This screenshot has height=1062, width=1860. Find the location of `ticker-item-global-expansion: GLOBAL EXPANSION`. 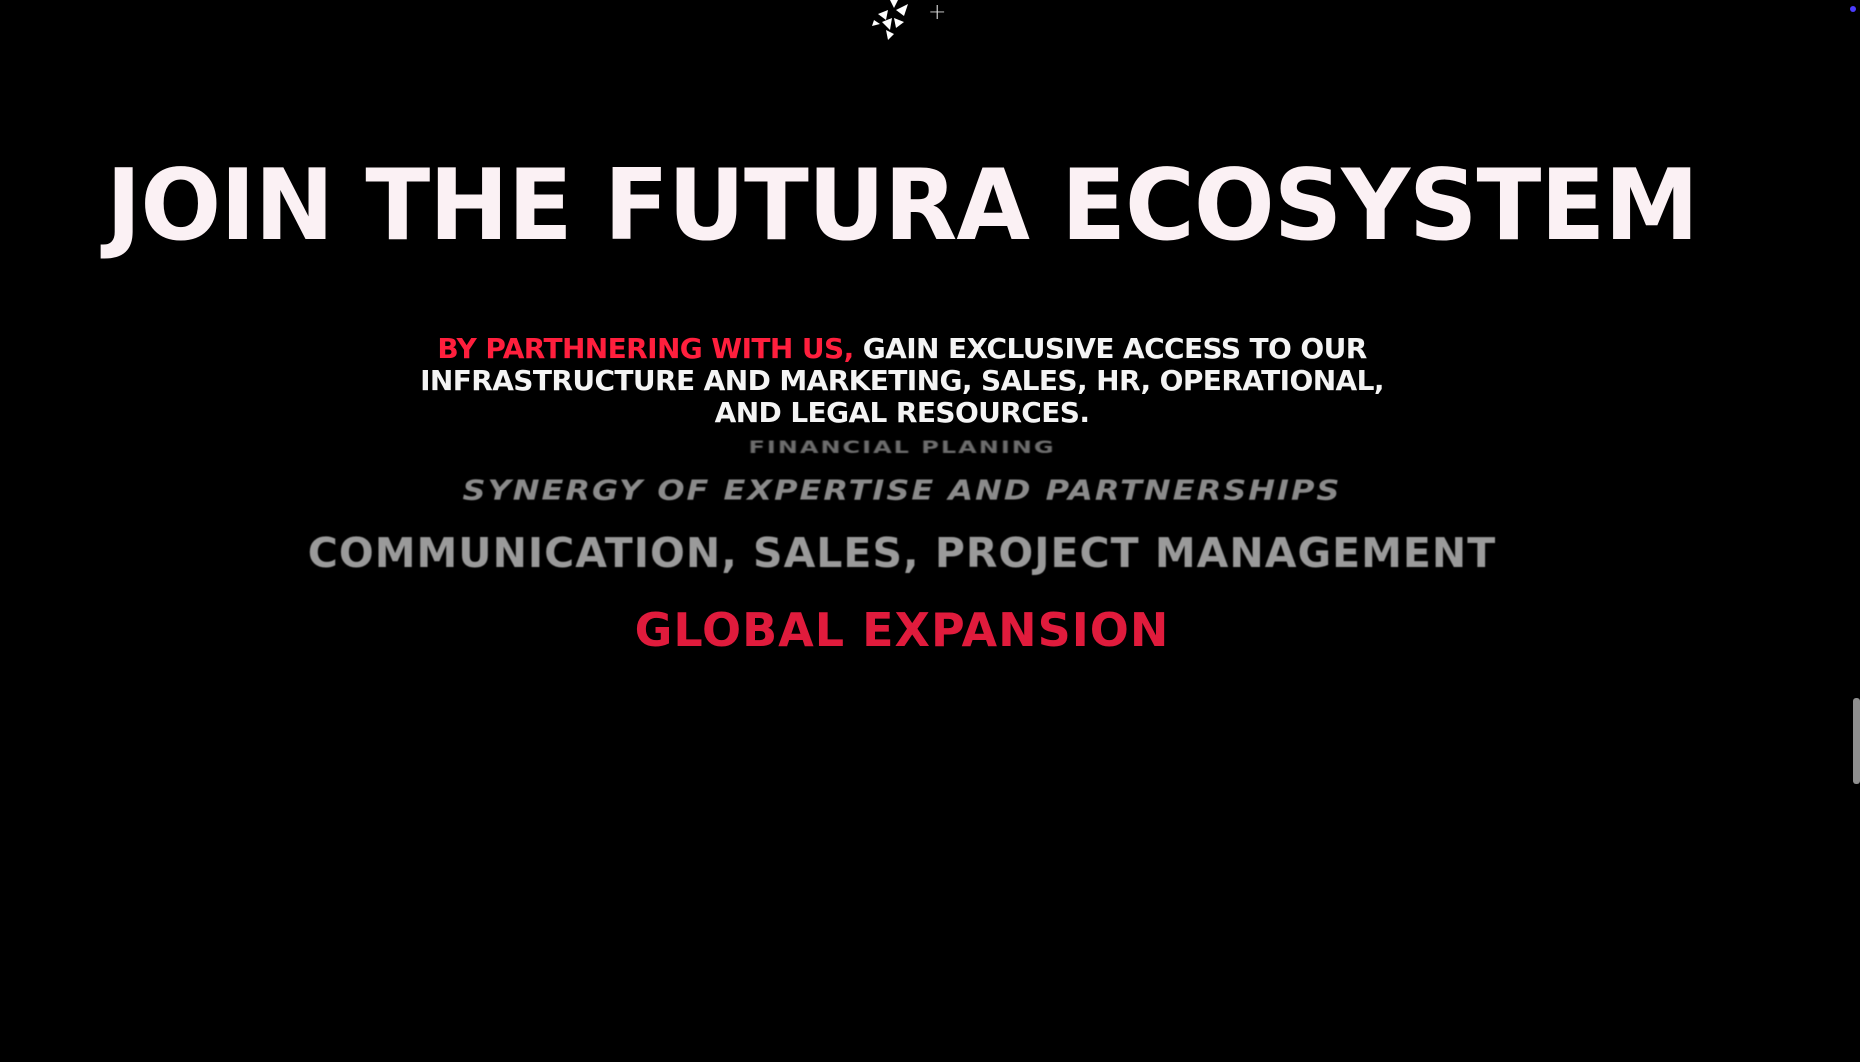

ticker-item-global-expansion: GLOBAL EXPANSION is located at coordinates (902, 630).